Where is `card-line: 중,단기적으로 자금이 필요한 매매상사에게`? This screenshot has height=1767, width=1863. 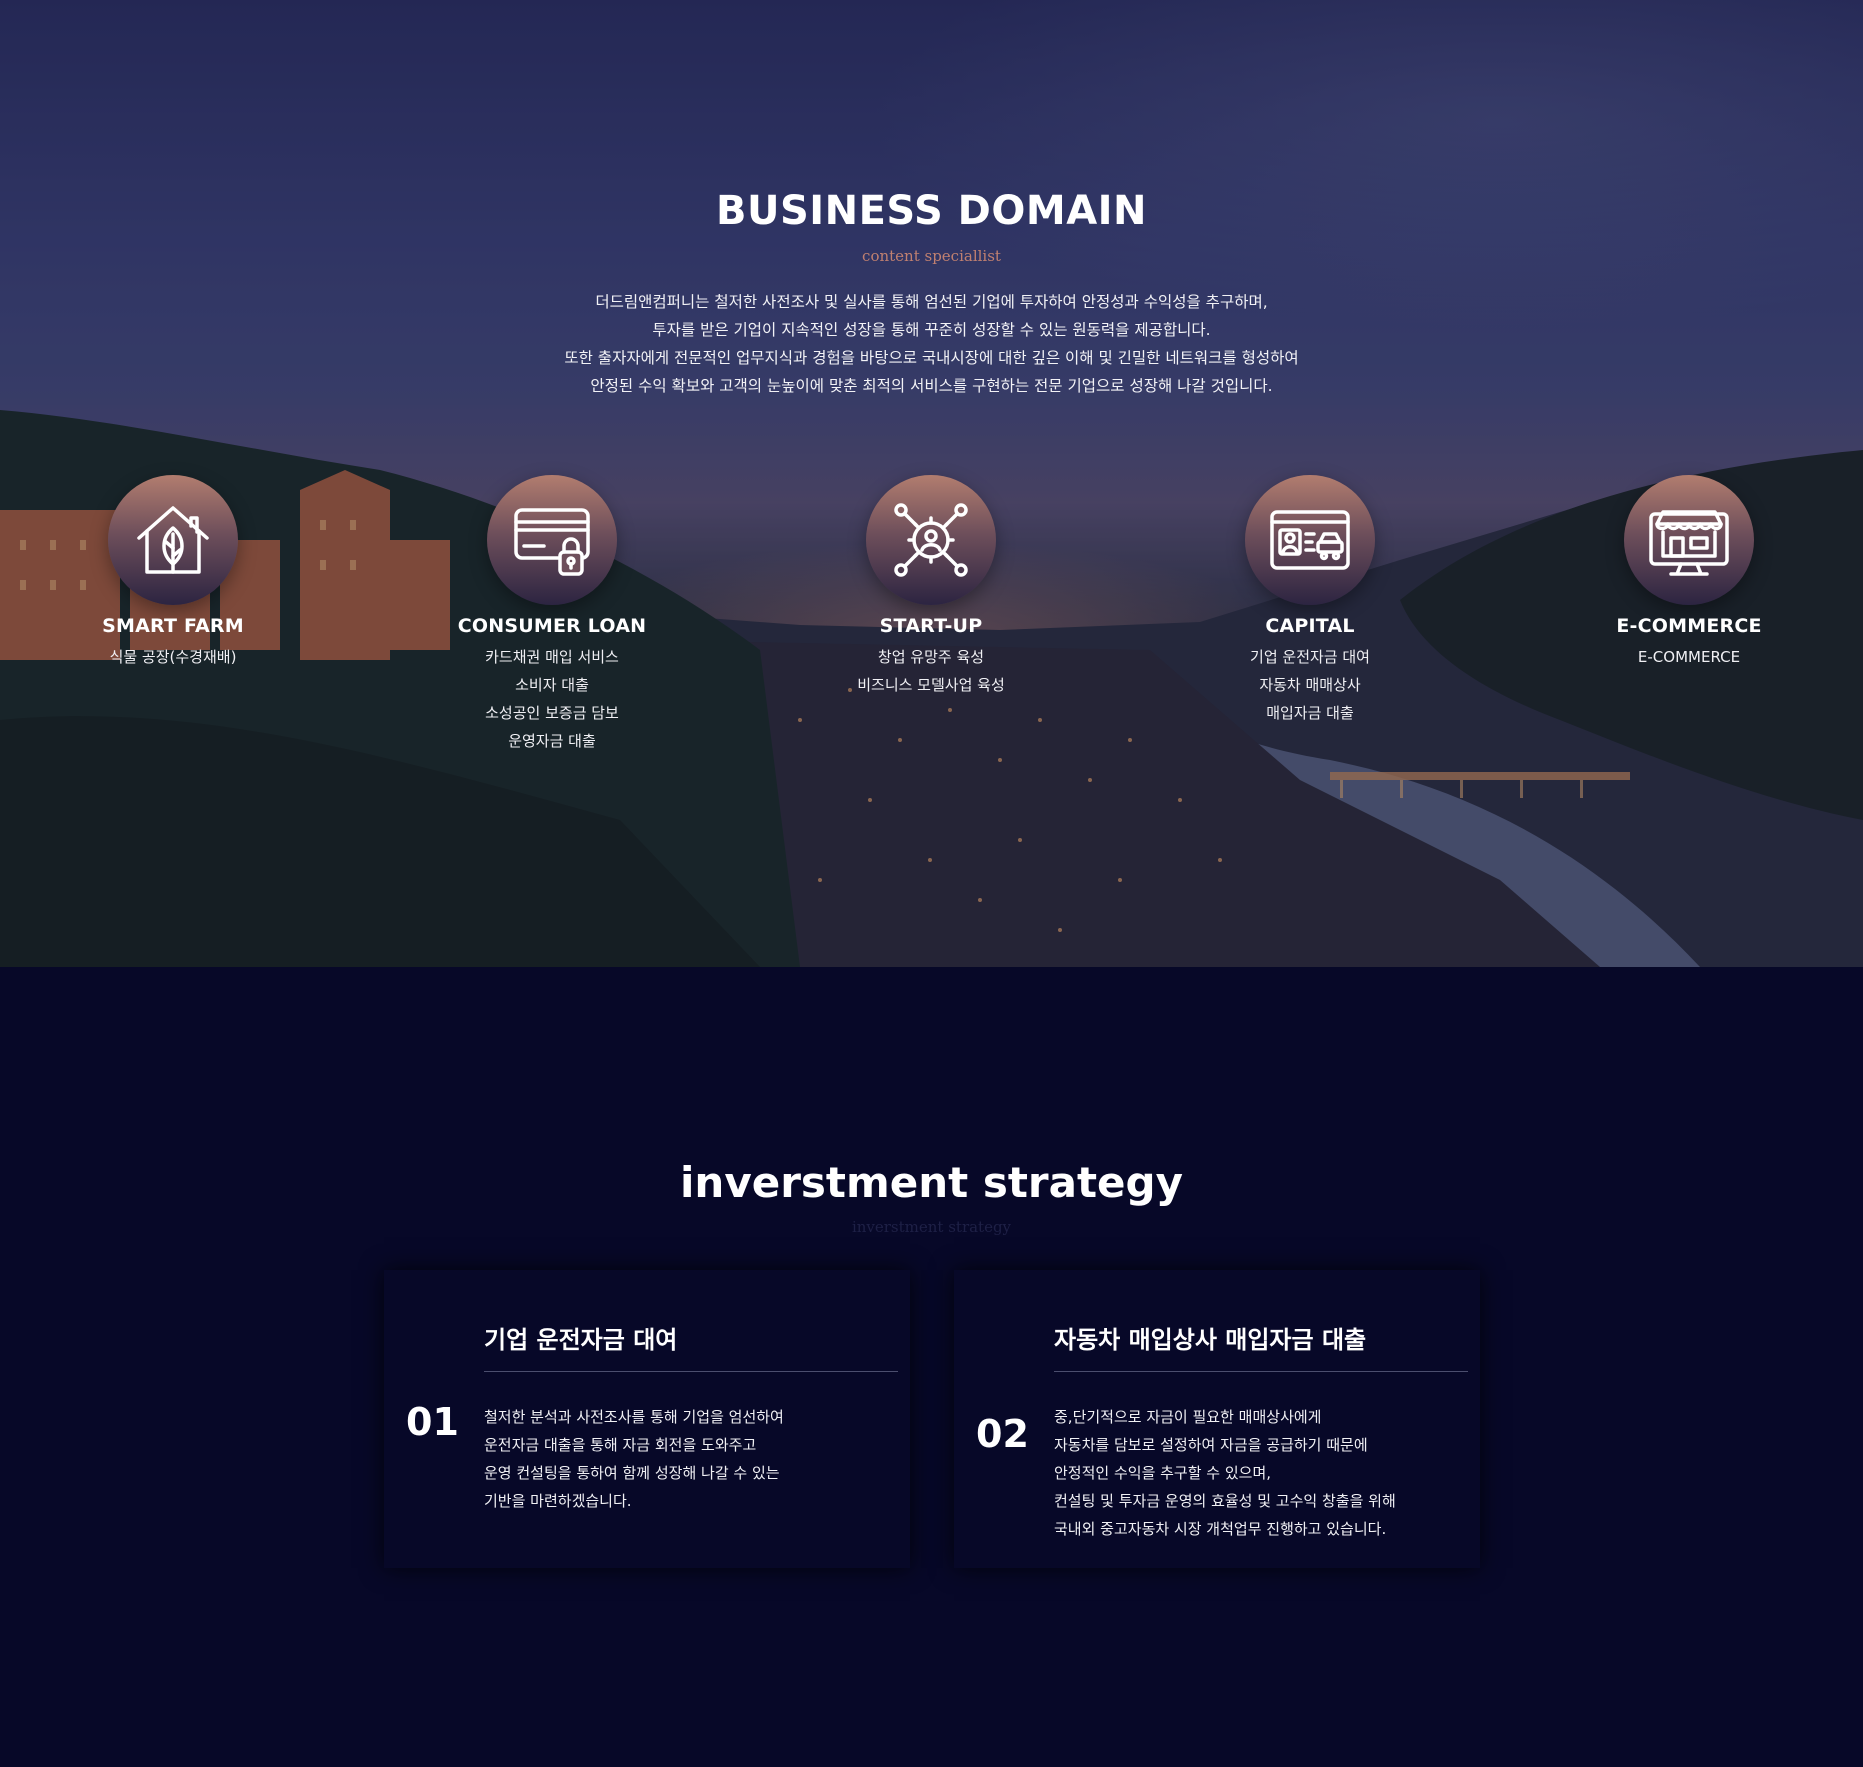 card-line: 중,단기적으로 자금이 필요한 매매상사에게 is located at coordinates (1188, 1417).